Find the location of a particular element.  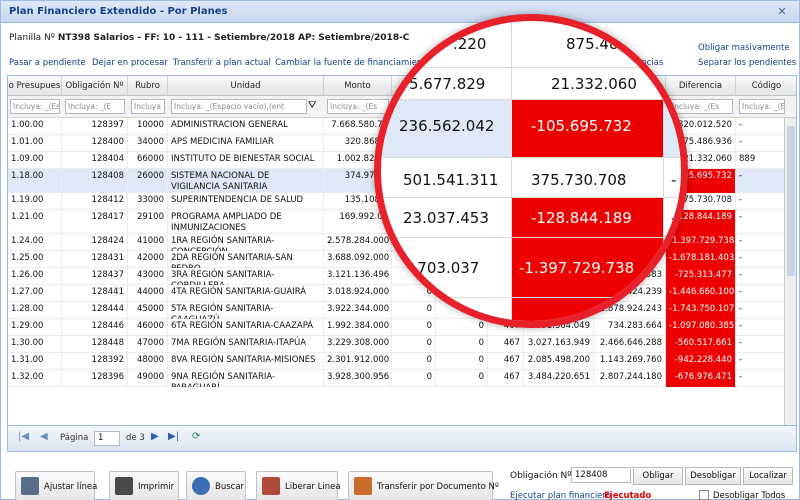

filter-unidad: Incluya: _(Espacio vacío),(ent is located at coordinates (239, 106).